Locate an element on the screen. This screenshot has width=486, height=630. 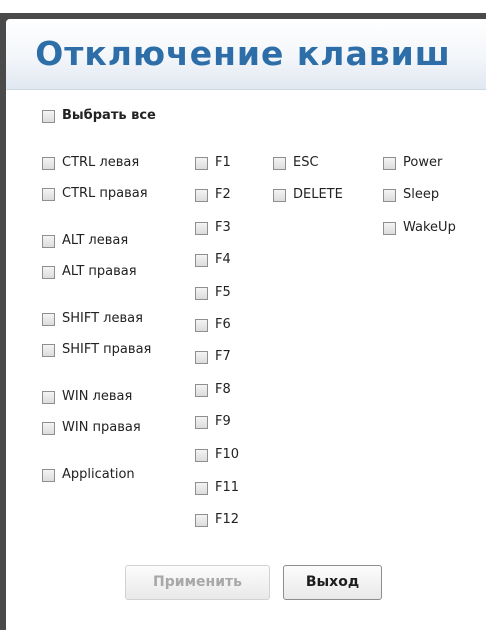
checkbox-label: F5 is located at coordinates (223, 292).